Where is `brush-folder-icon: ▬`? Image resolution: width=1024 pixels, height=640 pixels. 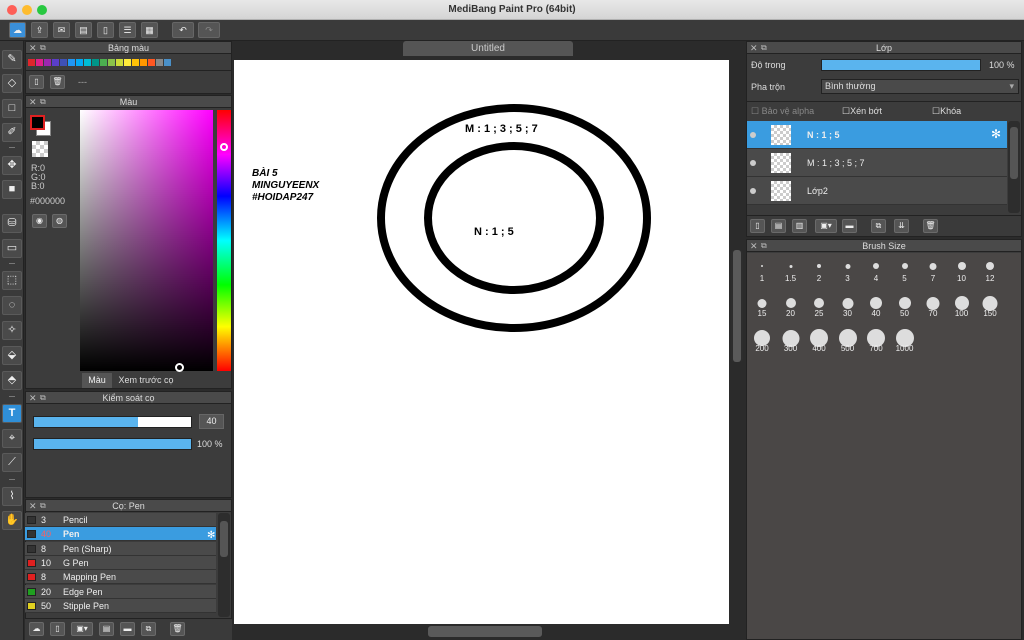 brush-folder-icon: ▬ is located at coordinates (127, 629).